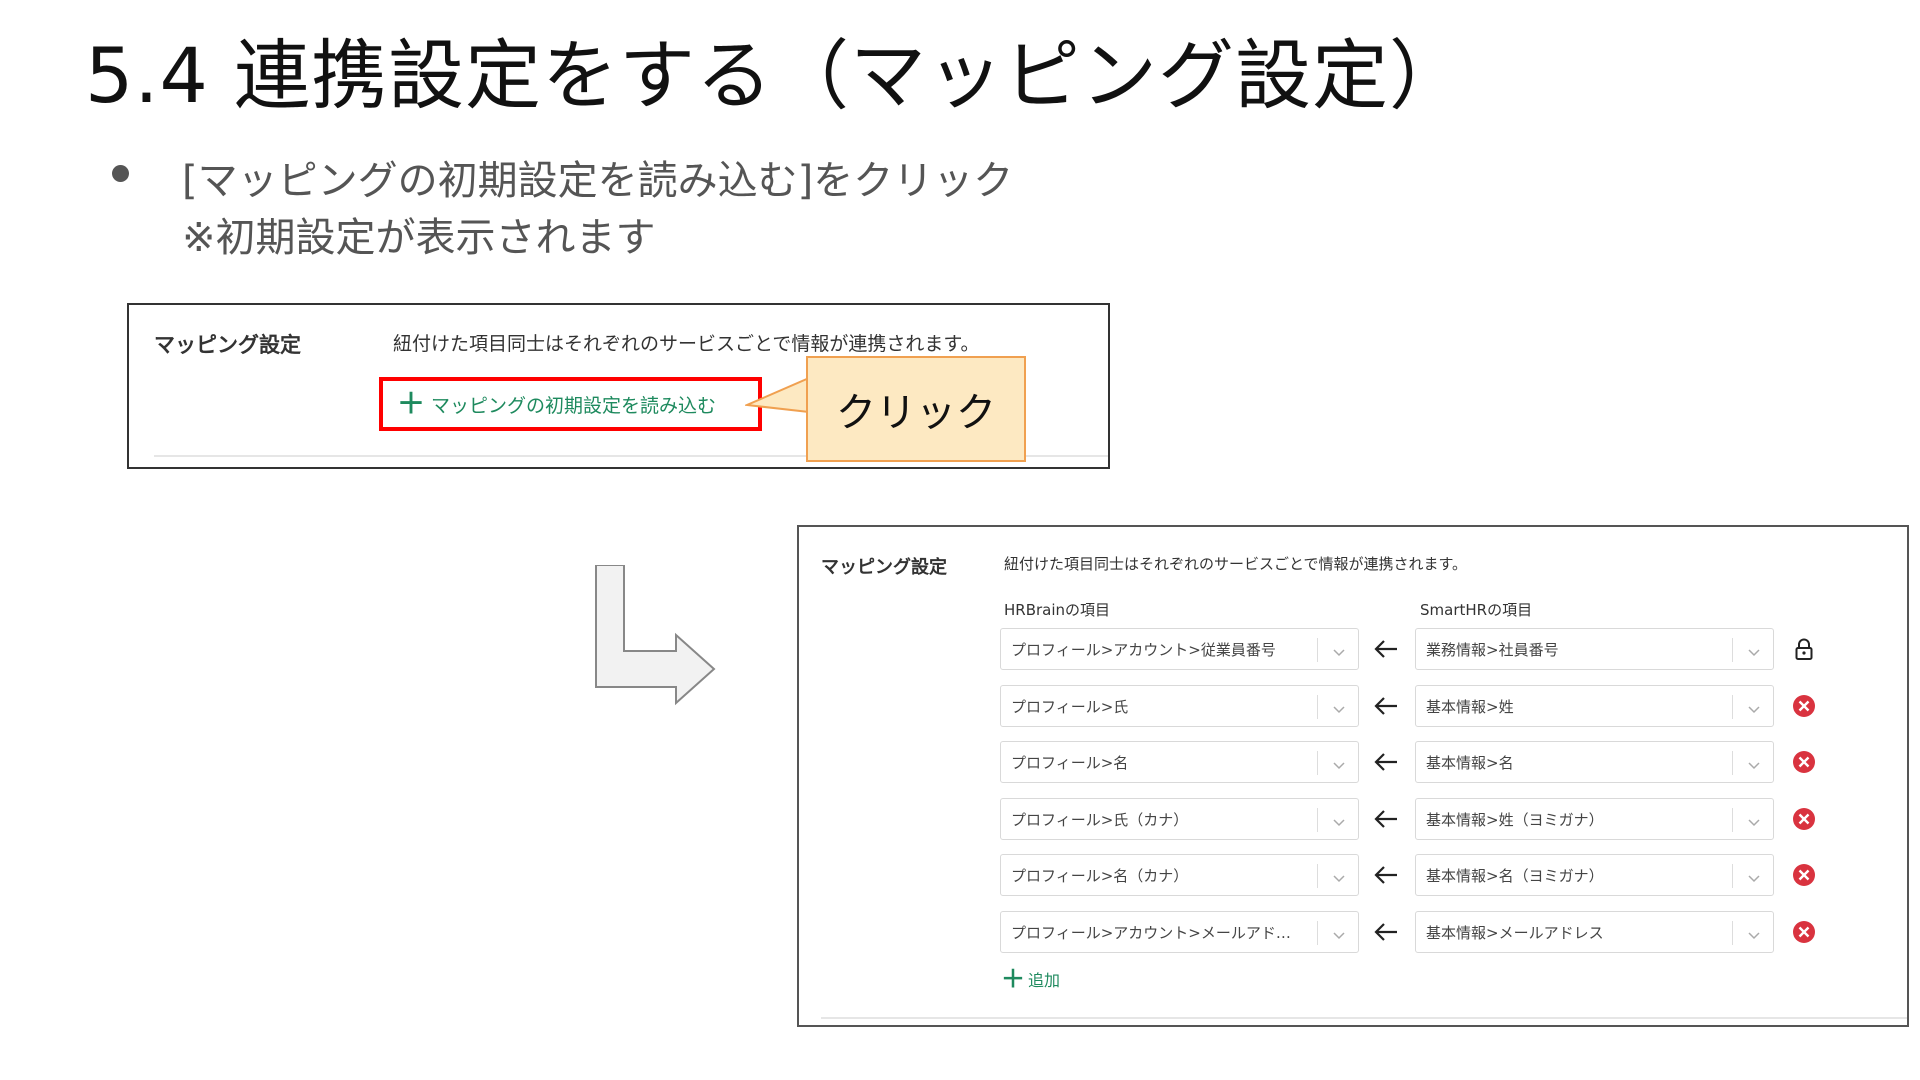 This screenshot has width=1920, height=1080. Describe the element at coordinates (1100, 876) in the screenshot. I see `hrbrain-field-value: プロフィール>名（カナ）` at that location.